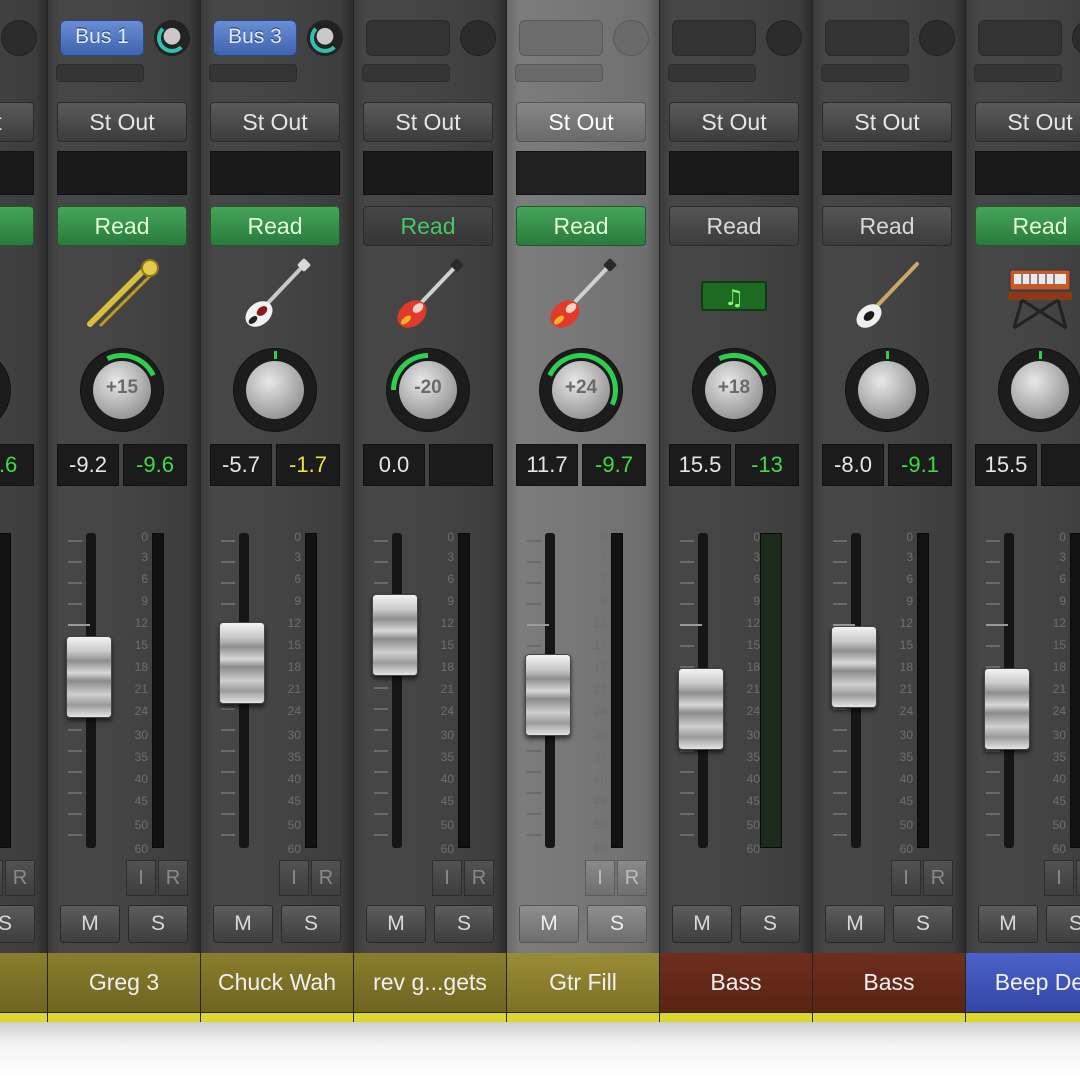  I want to click on track-name: Gtr Fill, so click(583, 983).